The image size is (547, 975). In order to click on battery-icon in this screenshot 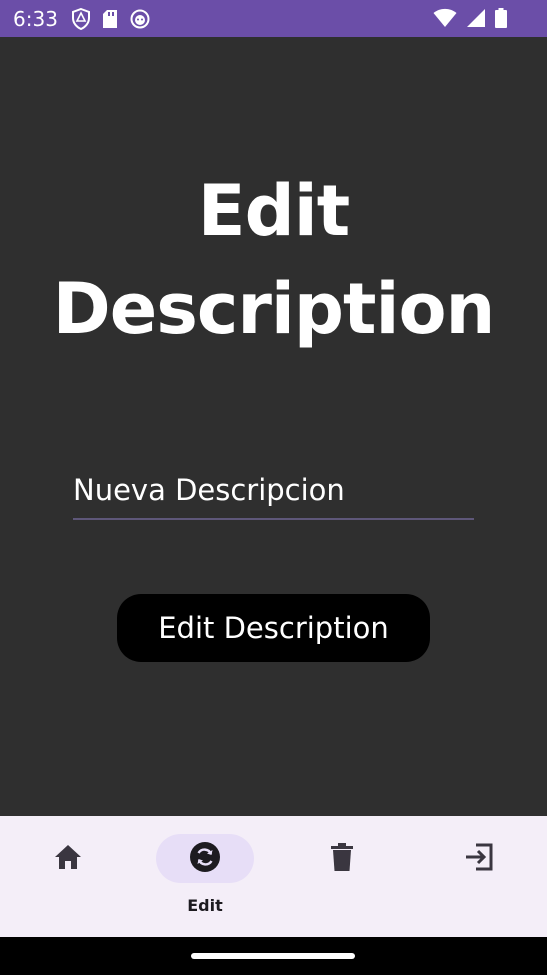, I will do `click(501, 18)`.